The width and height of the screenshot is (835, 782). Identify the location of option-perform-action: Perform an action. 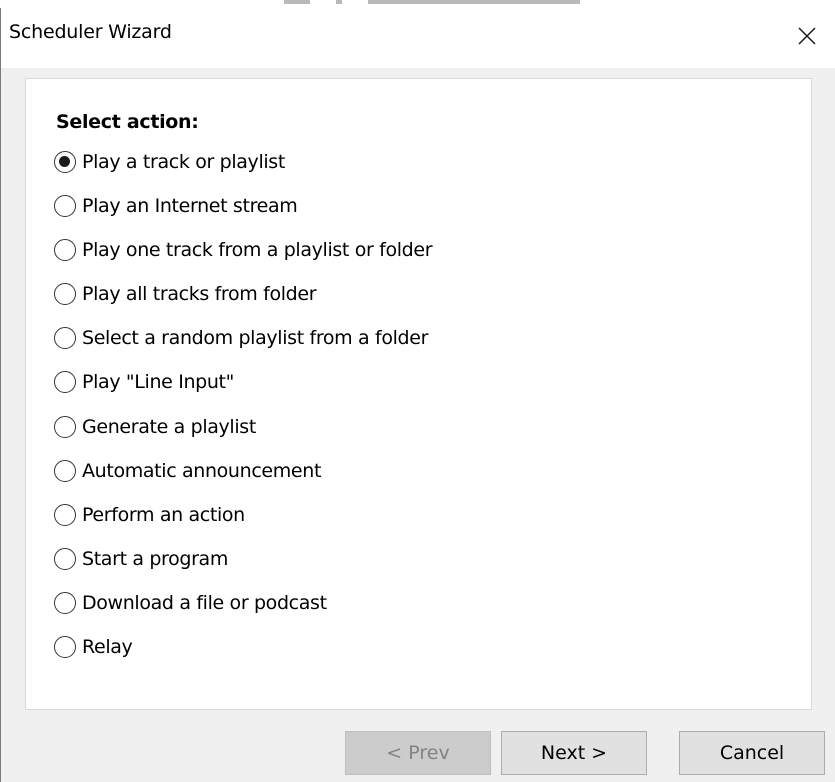
(243, 524).